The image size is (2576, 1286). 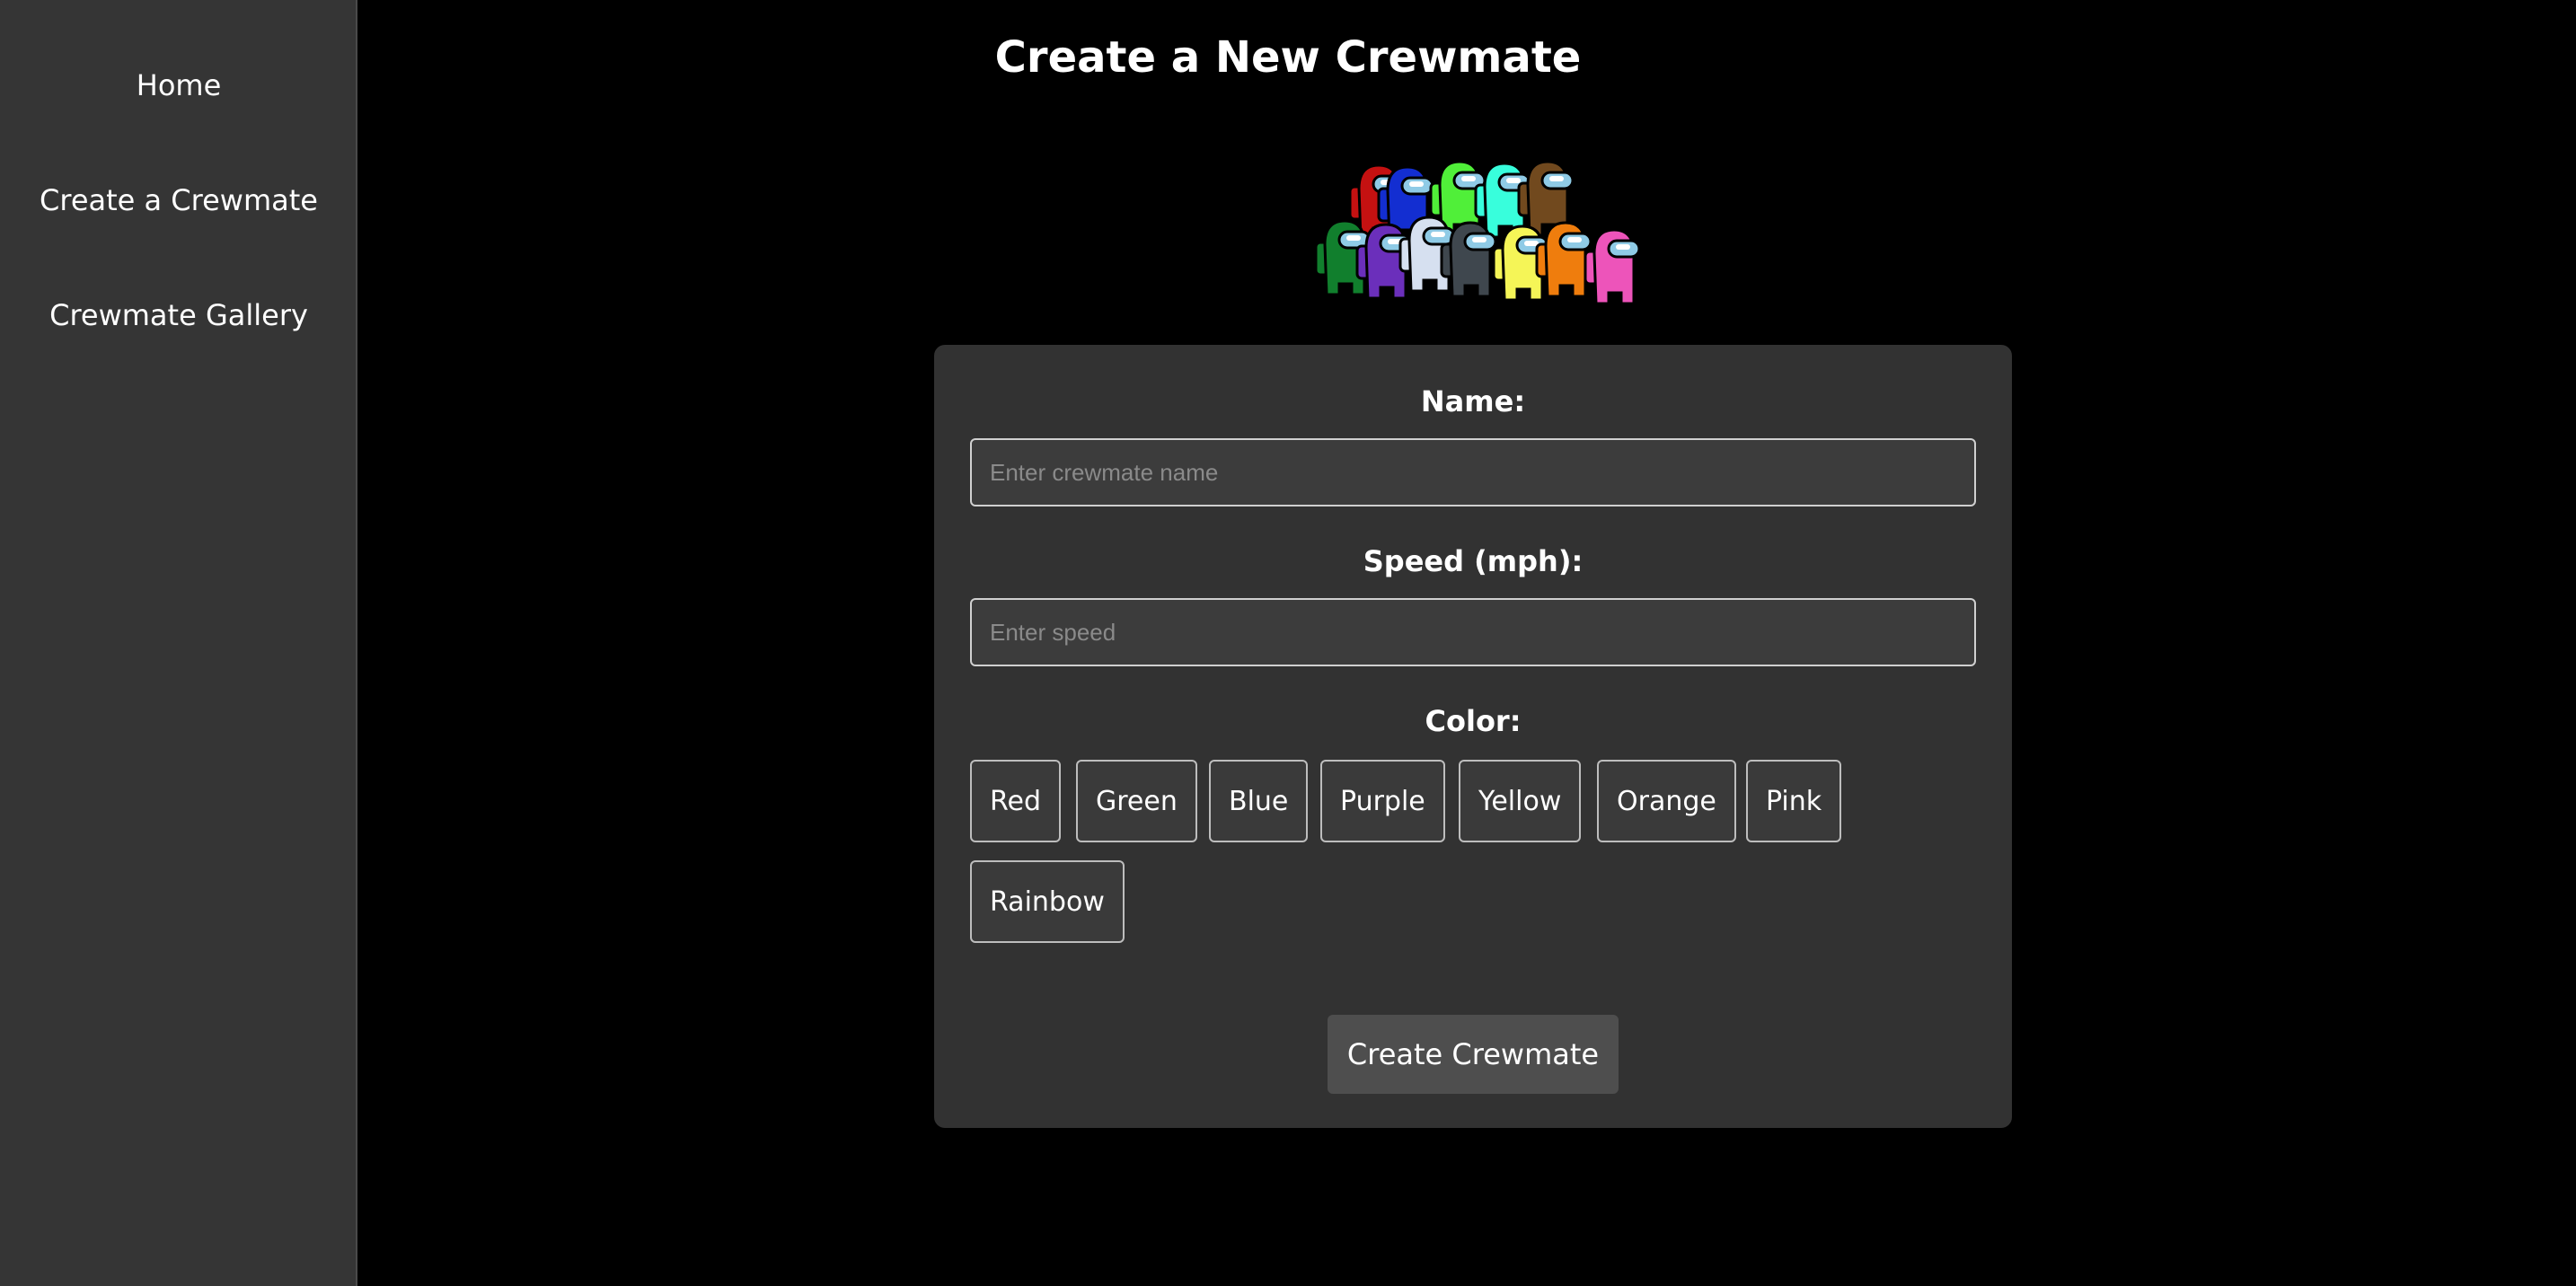 What do you see at coordinates (1794, 801) in the screenshot?
I see `color-option-pink: Pink` at bounding box center [1794, 801].